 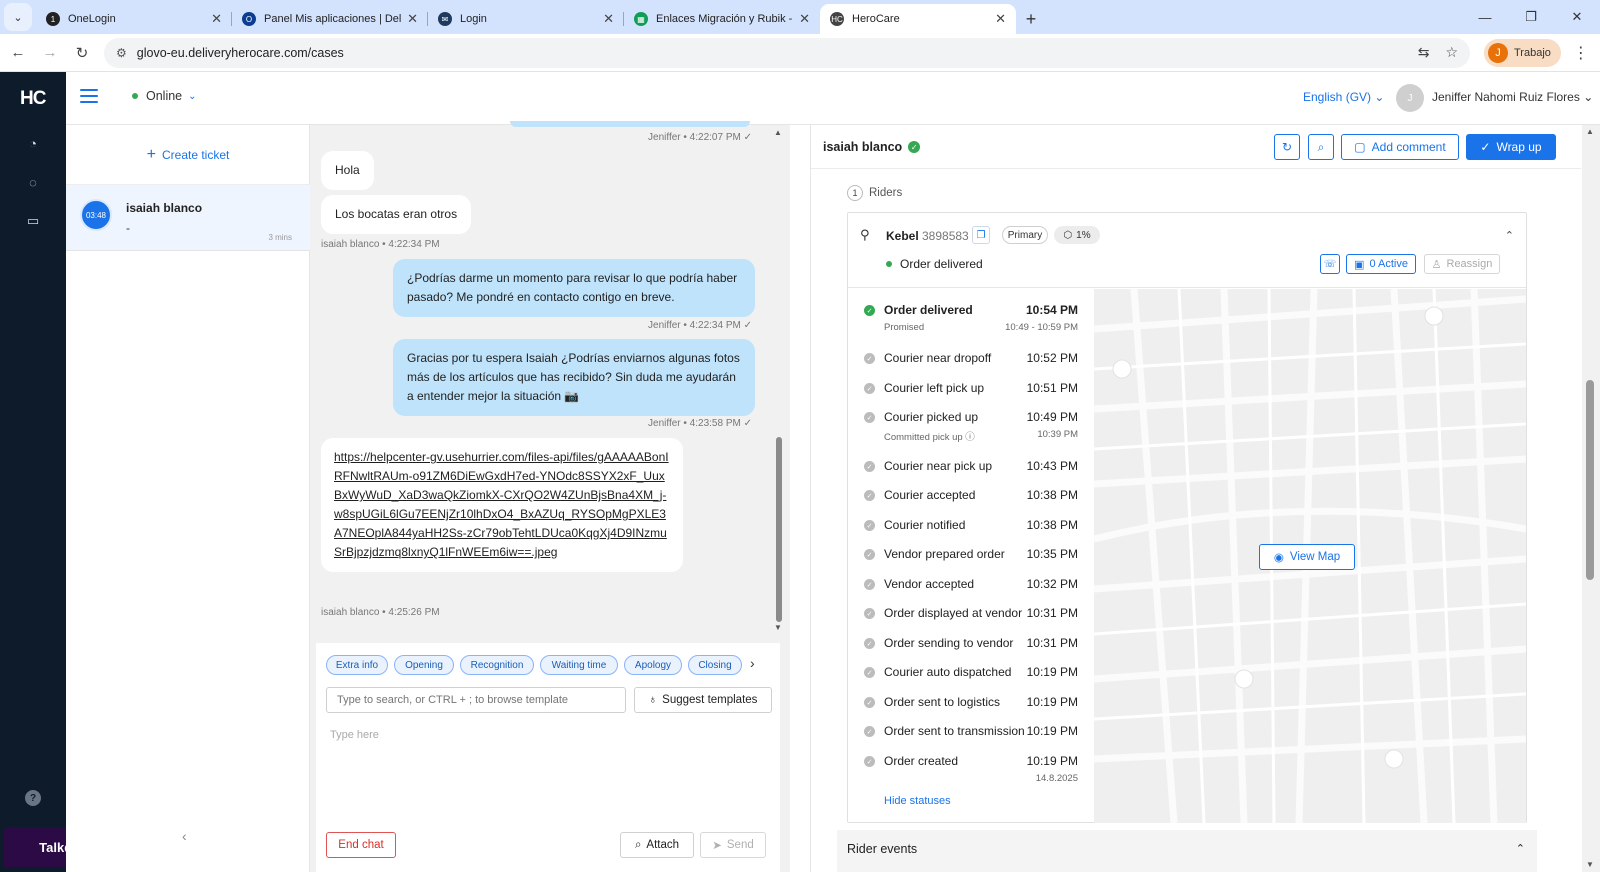 I want to click on quick-reply-chip: Extra info, so click(x=357, y=665).